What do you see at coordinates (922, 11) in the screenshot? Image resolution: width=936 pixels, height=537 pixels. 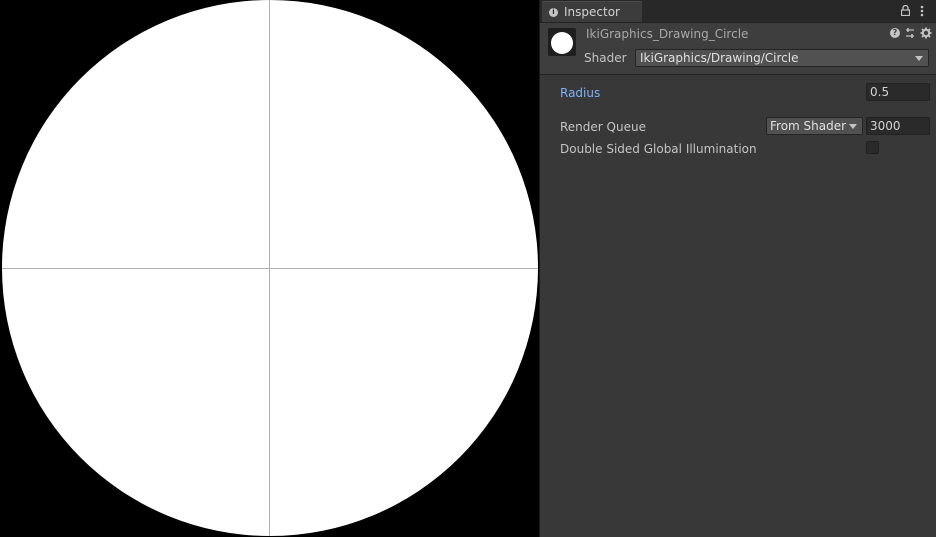 I see `kebab-menu-icon` at bounding box center [922, 11].